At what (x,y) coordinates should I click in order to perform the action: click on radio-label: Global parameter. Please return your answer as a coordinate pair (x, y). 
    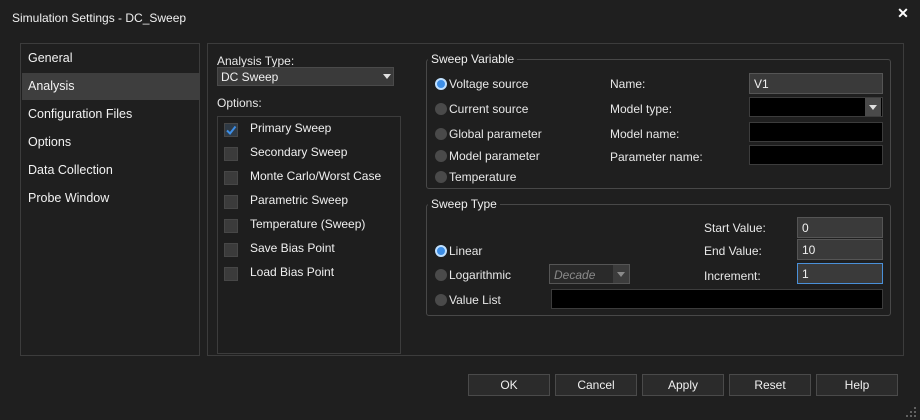
    Looking at the image, I should click on (495, 134).